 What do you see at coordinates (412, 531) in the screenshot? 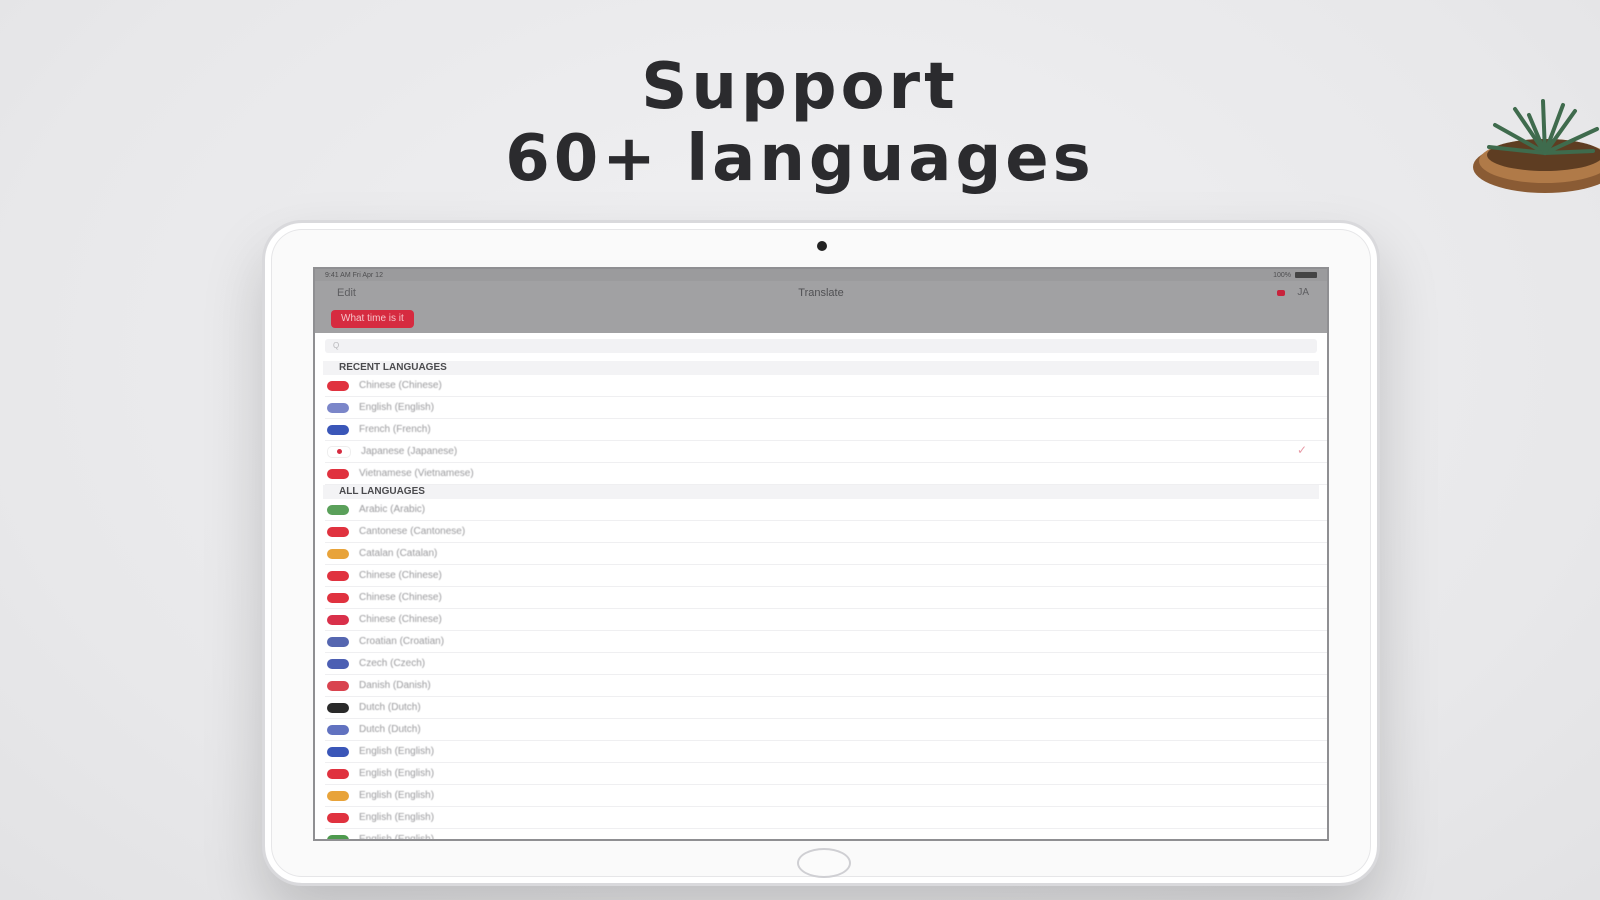
I see `language-label: Cantonese (Cantonese)` at bounding box center [412, 531].